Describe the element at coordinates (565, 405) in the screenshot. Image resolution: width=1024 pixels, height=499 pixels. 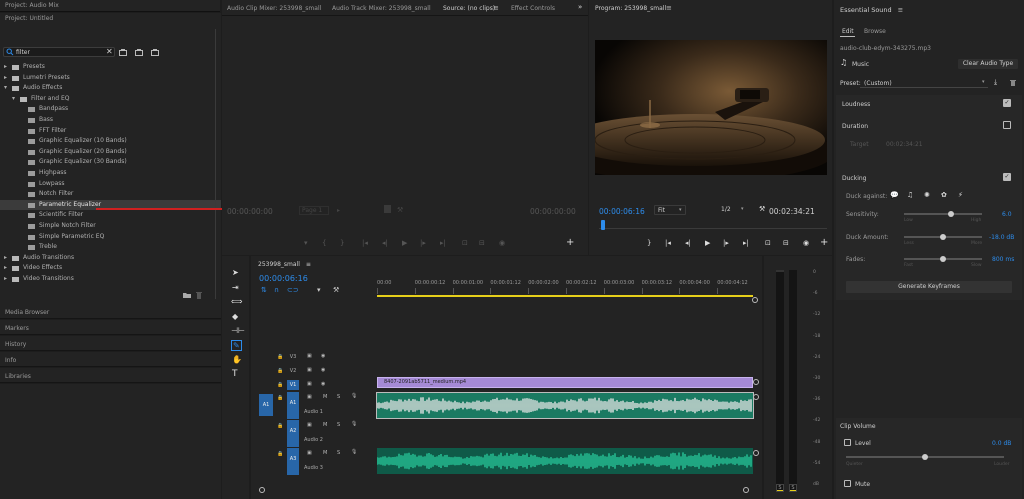
I see `audio-clip-a1` at that location.